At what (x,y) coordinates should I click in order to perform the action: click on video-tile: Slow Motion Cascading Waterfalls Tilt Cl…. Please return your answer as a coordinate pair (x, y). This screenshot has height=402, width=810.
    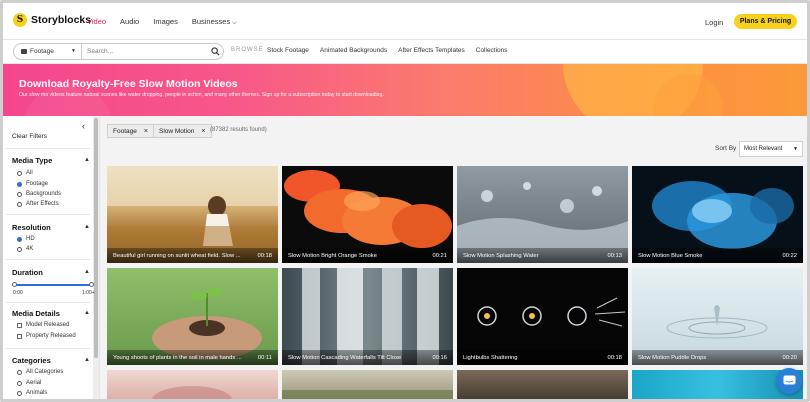
    Looking at the image, I should click on (367, 316).